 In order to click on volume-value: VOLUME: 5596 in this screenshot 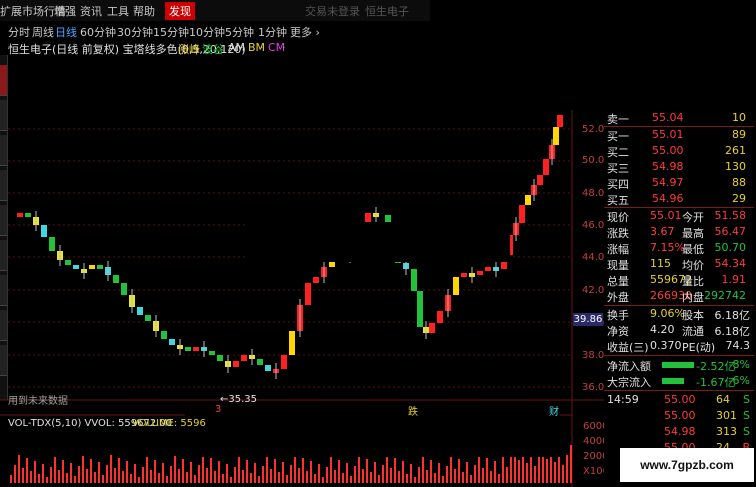, I will do `click(169, 423)`.